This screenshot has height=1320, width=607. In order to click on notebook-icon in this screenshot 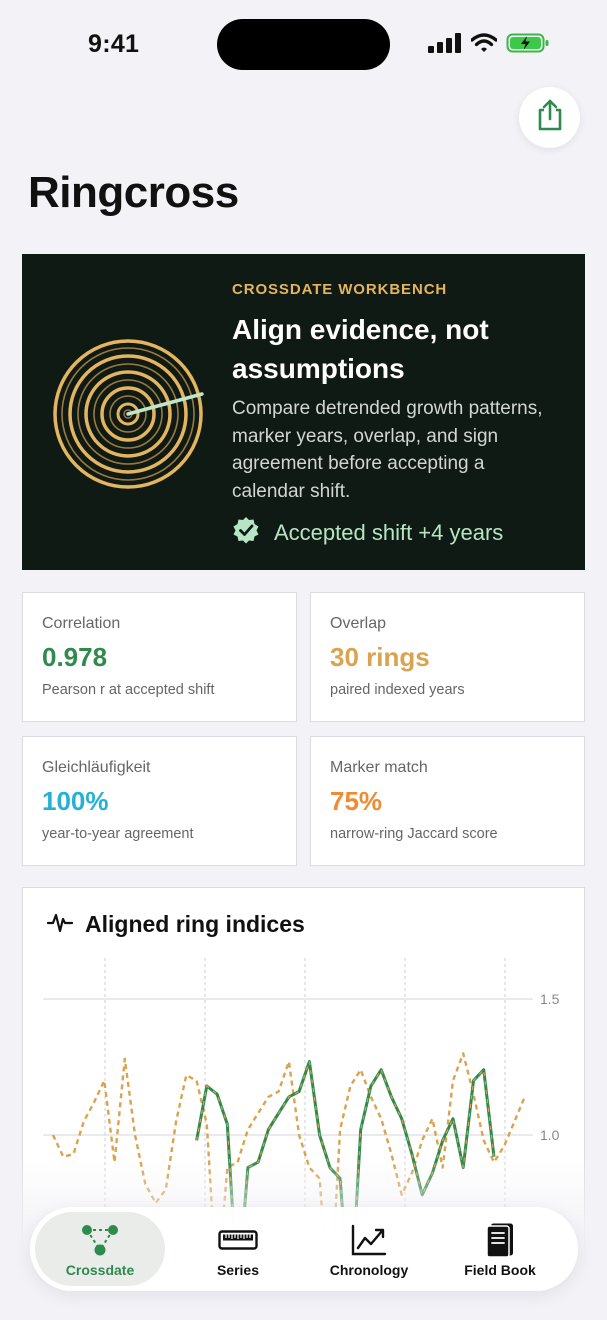, I will do `click(500, 1240)`.